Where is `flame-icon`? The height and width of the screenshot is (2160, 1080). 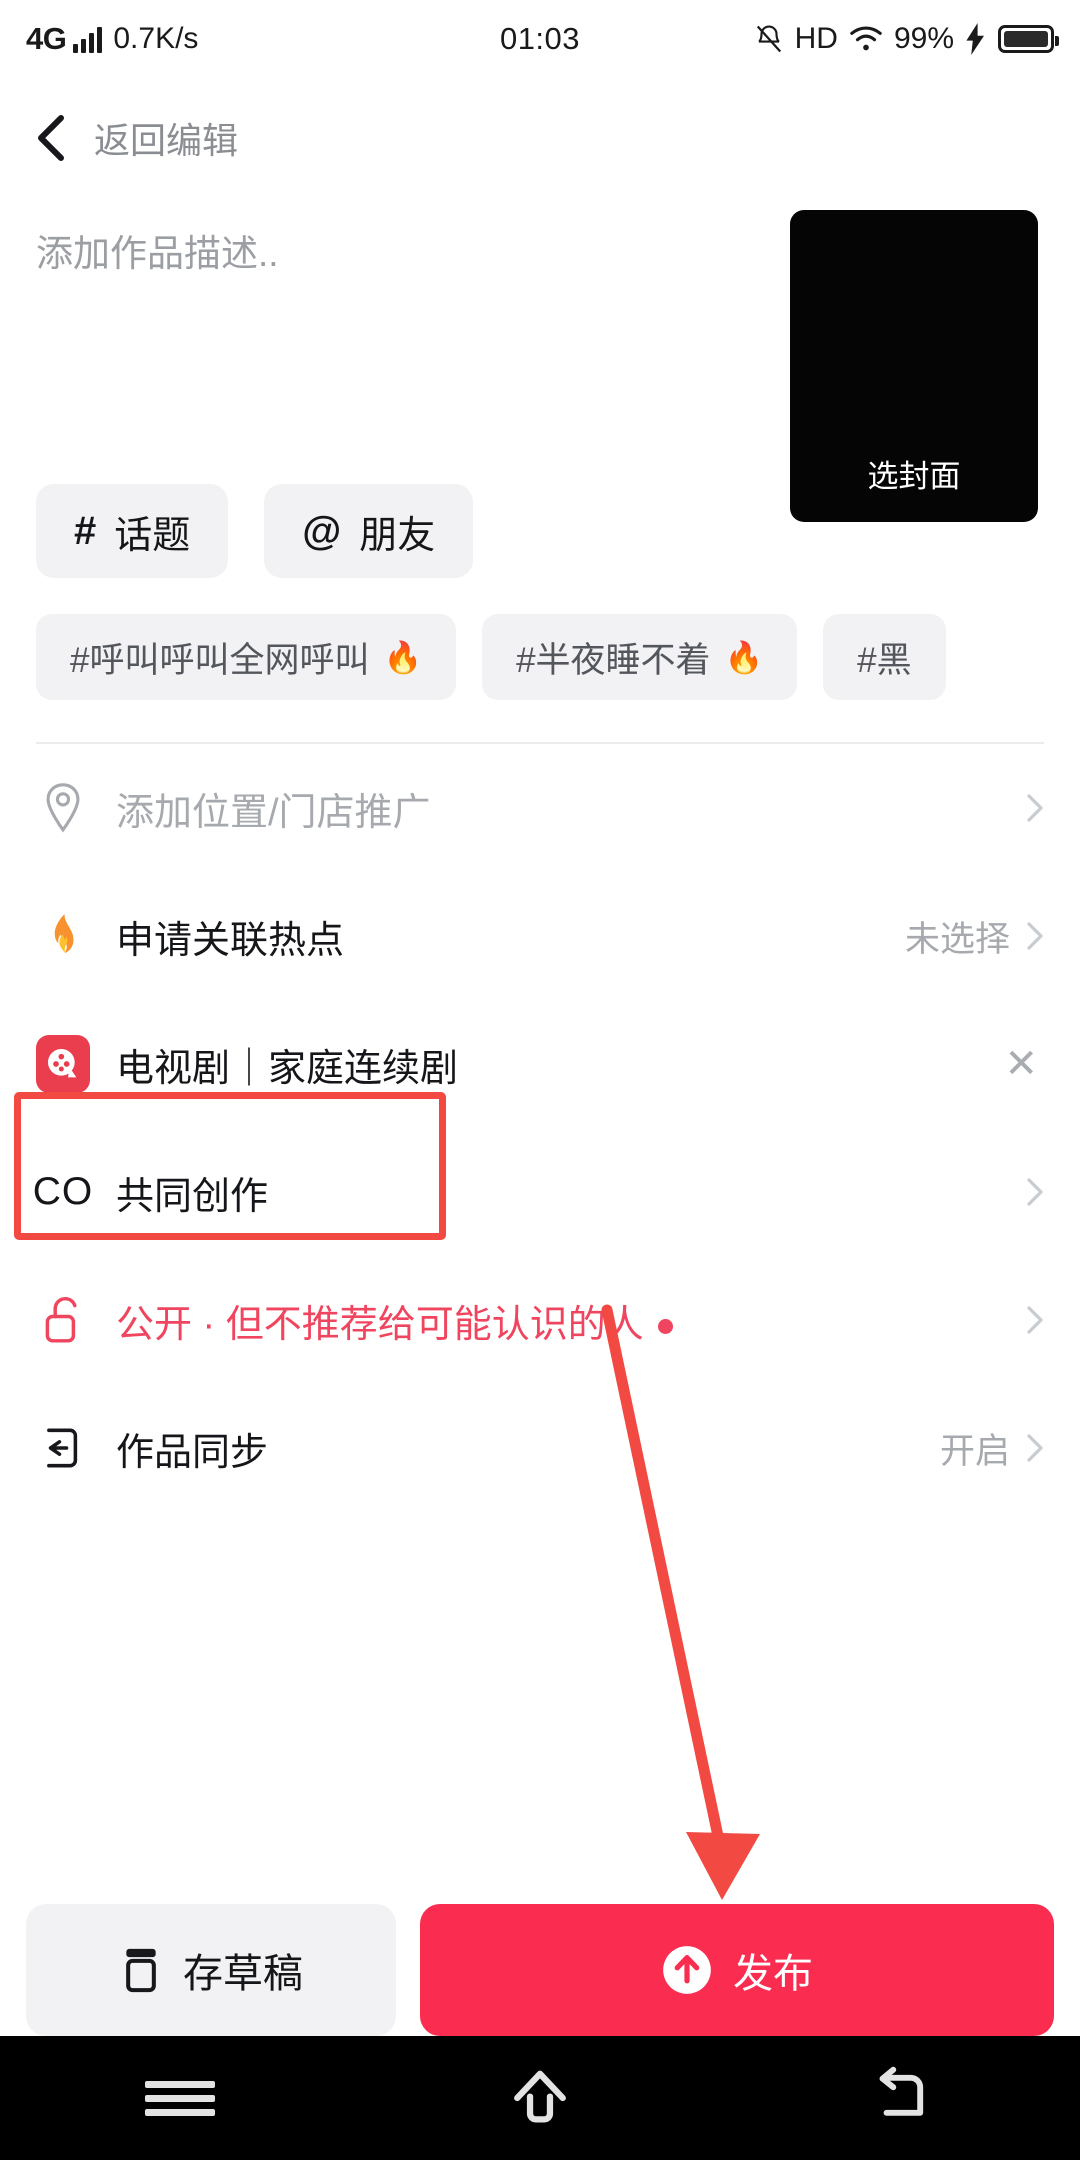 flame-icon is located at coordinates (63, 936).